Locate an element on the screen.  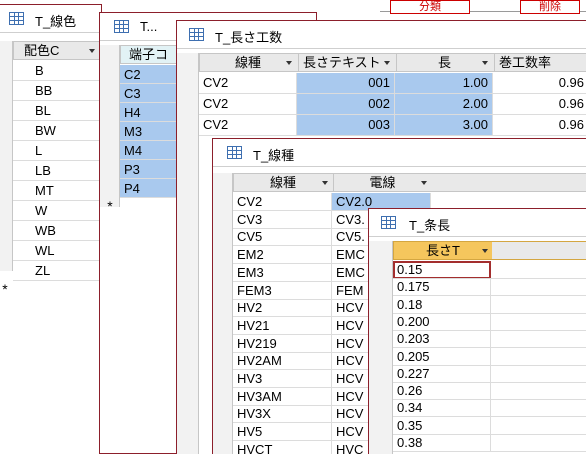
cell-length-text: 002 is located at coordinates (346, 104).